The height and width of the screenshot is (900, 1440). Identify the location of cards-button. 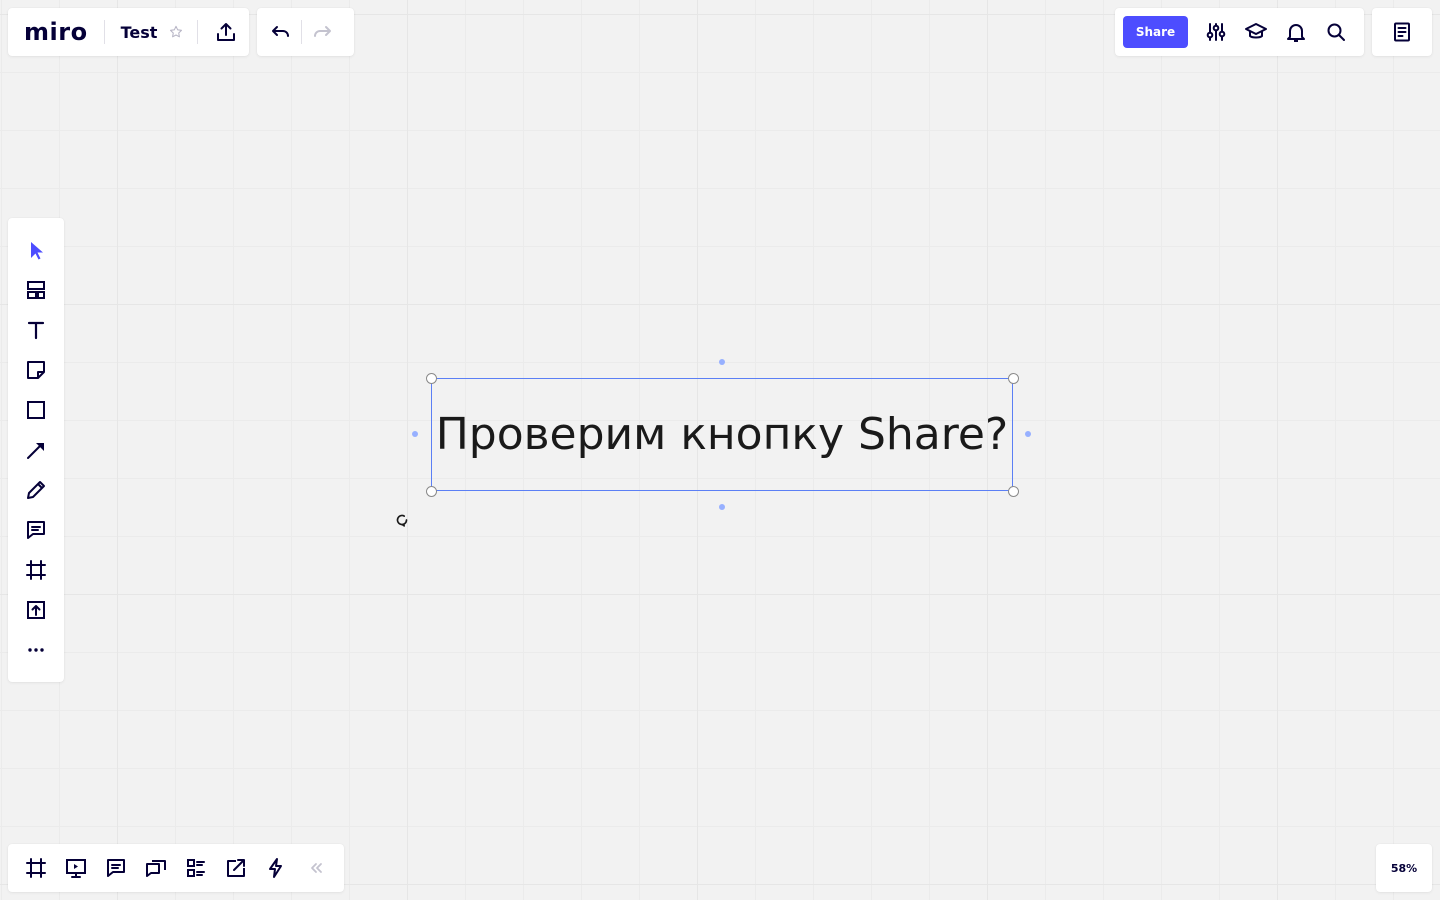
(196, 868).